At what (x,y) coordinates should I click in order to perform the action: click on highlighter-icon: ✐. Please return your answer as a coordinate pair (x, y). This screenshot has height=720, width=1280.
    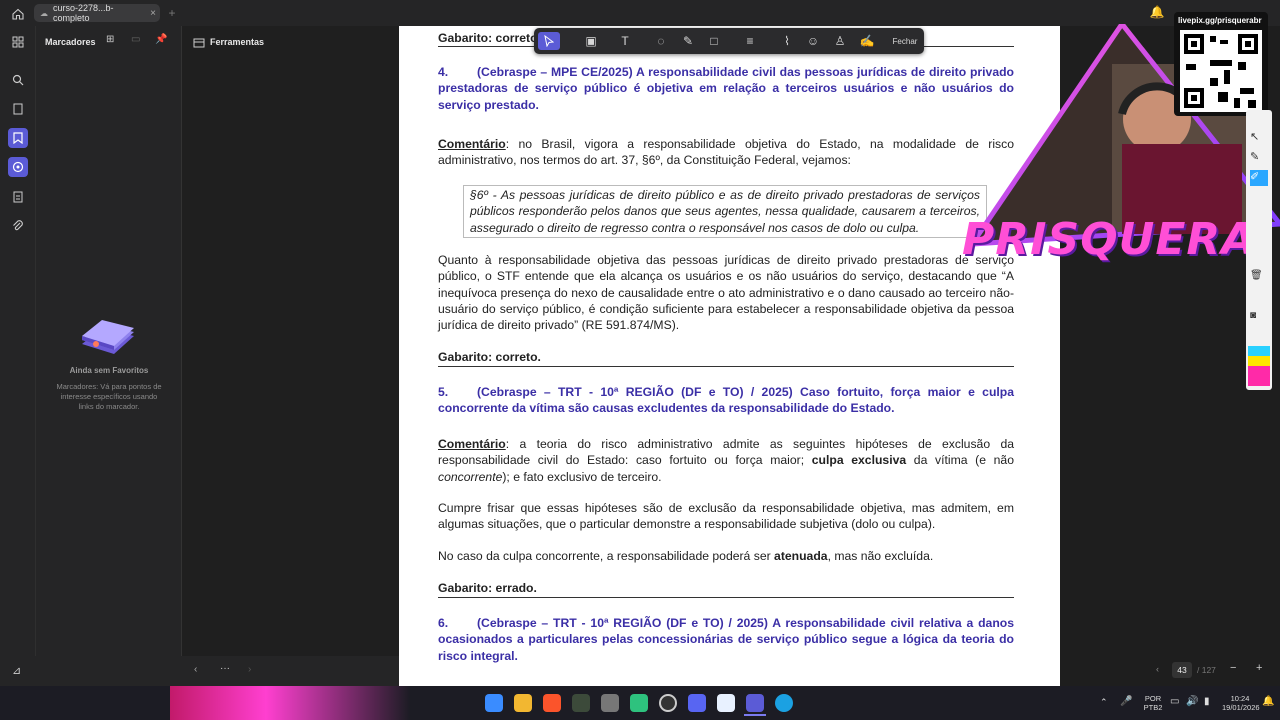
    Looking at the image, I should click on (1259, 178).